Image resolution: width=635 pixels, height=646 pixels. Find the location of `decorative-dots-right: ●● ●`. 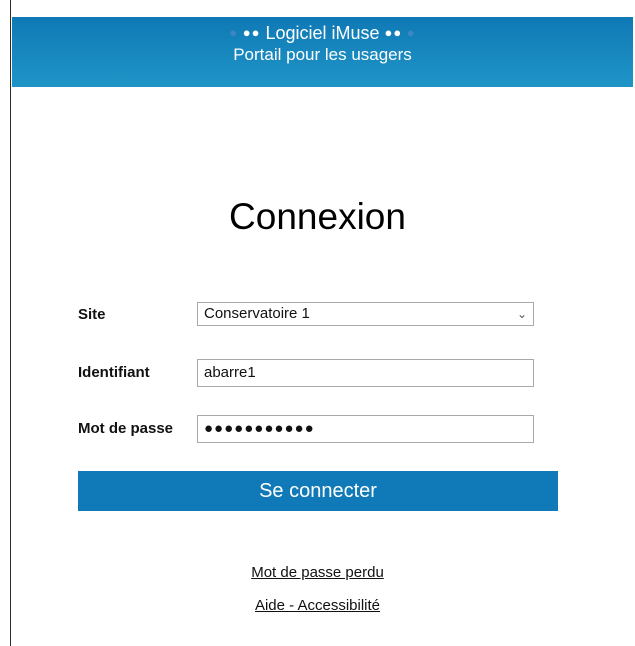

decorative-dots-right: ●● ● is located at coordinates (400, 32).